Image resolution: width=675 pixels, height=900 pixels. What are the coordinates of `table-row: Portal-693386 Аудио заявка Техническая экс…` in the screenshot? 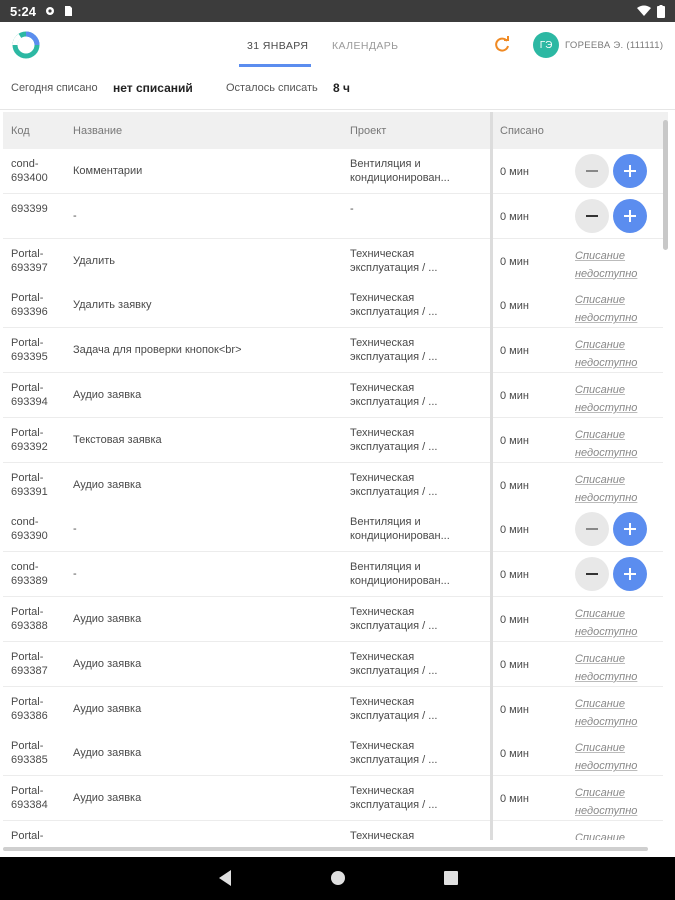 It's located at (333, 709).